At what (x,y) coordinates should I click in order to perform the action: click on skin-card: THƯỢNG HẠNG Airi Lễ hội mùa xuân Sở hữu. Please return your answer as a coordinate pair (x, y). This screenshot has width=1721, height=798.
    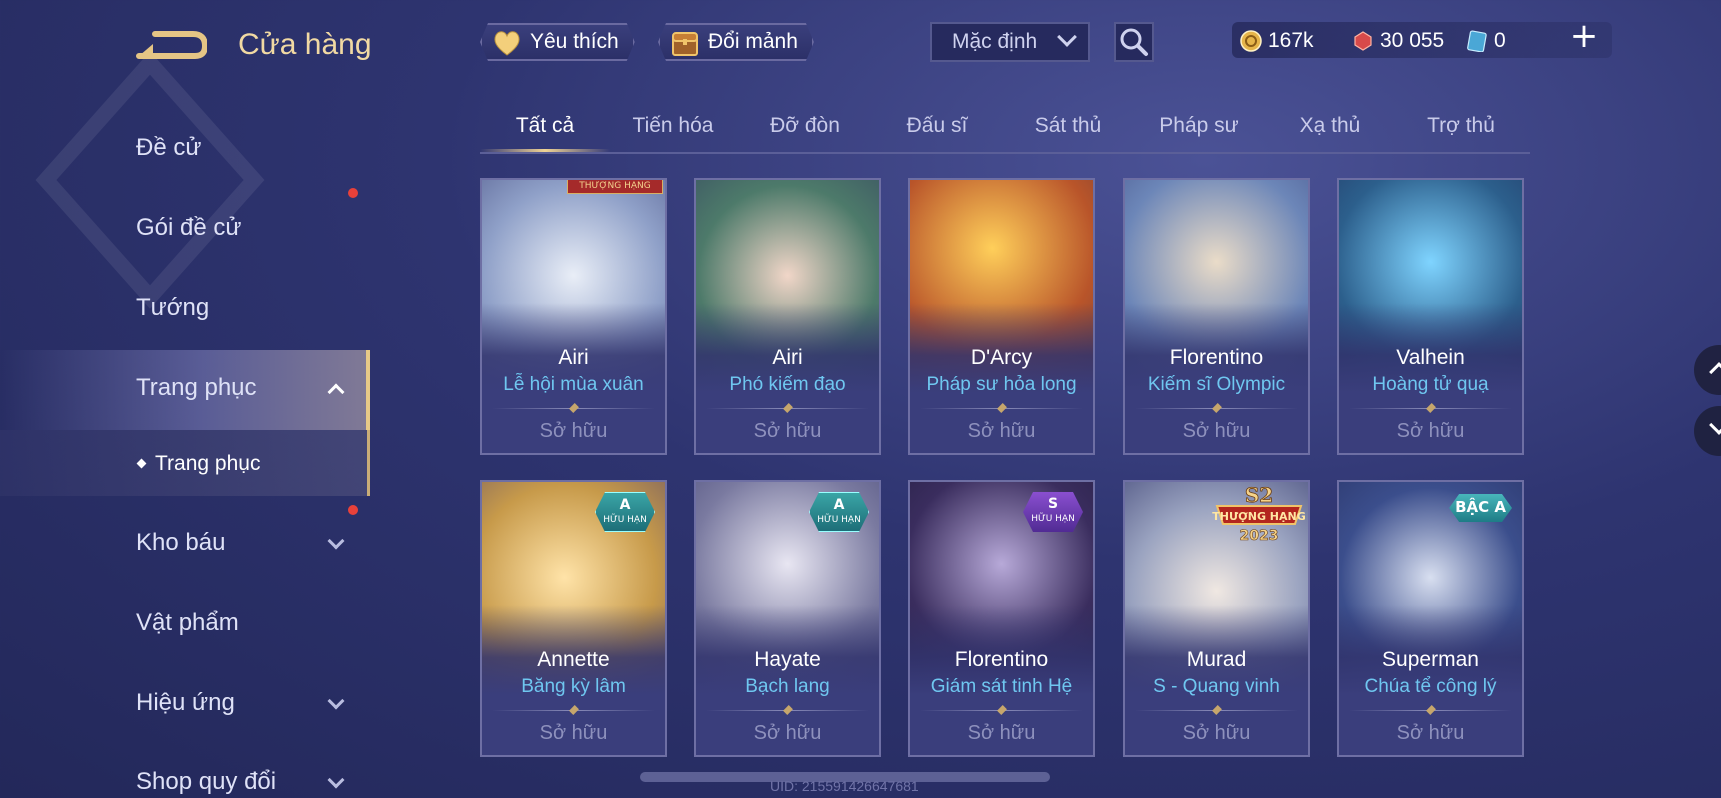
    Looking at the image, I should click on (573, 316).